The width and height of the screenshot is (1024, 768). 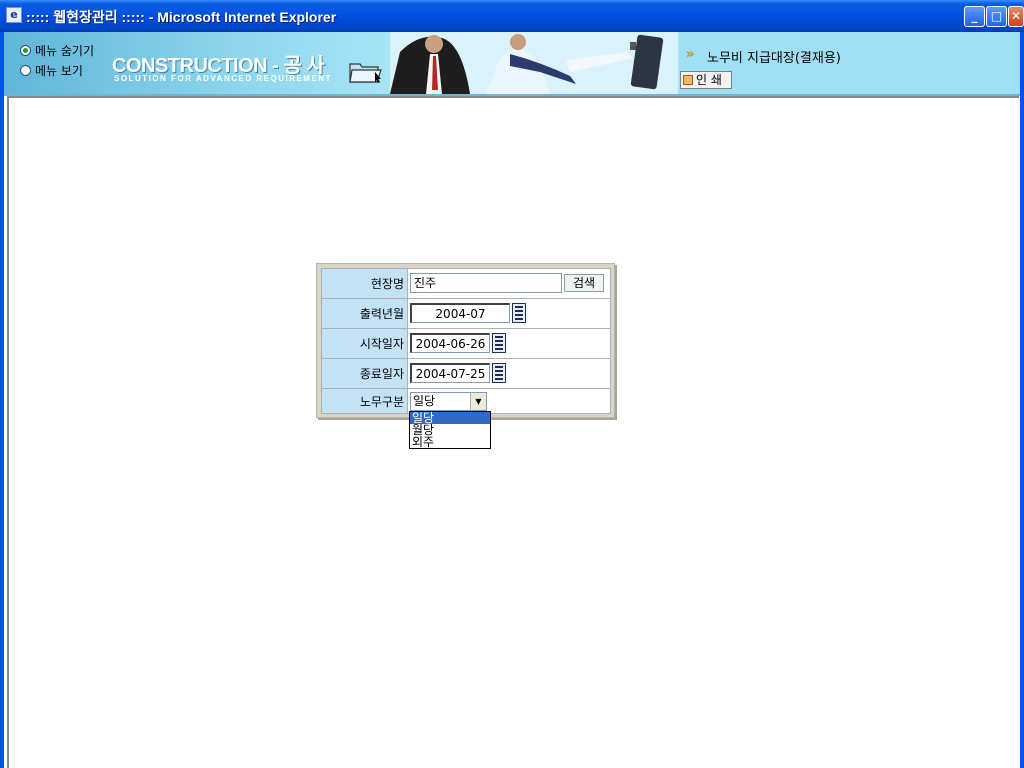 What do you see at coordinates (59, 71) in the screenshot?
I see `menu-show-label: 메뉴 보기` at bounding box center [59, 71].